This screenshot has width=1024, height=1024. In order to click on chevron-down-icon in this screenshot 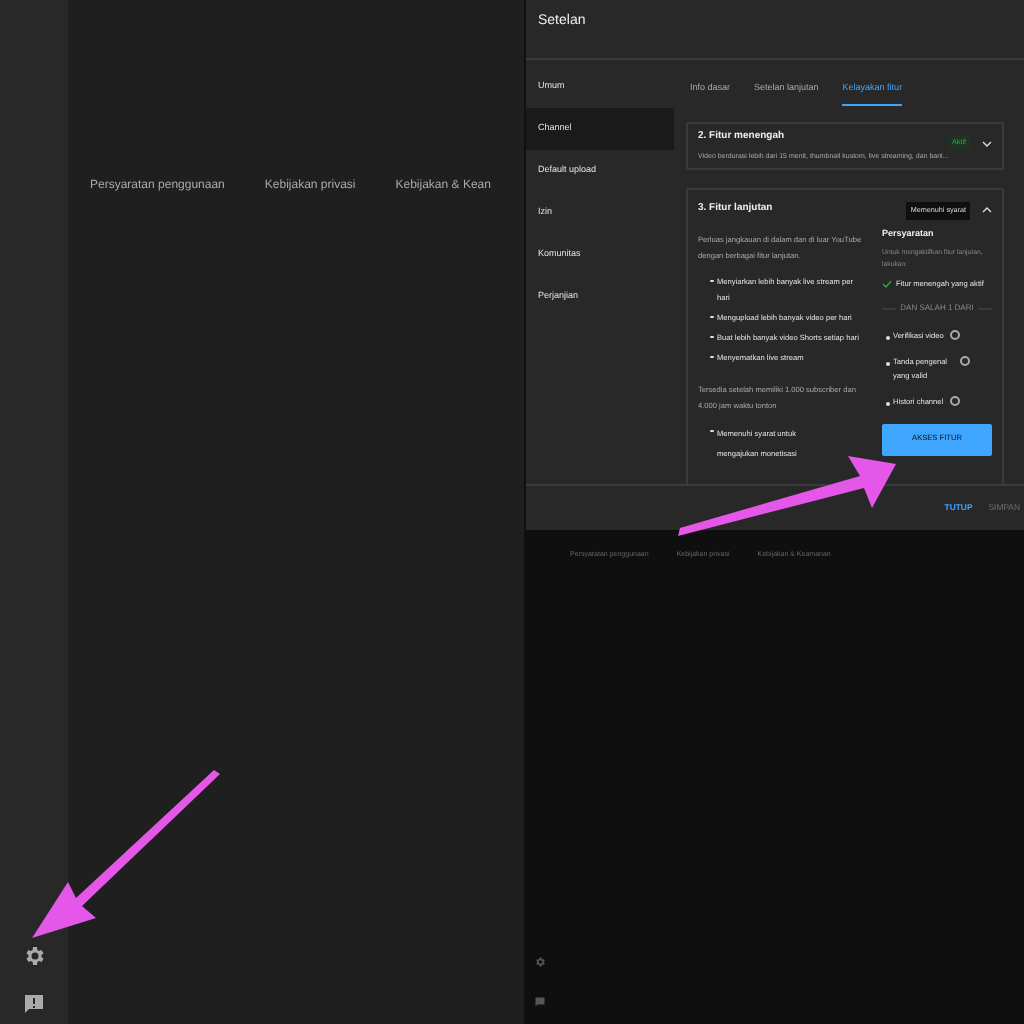, I will do `click(987, 143)`.